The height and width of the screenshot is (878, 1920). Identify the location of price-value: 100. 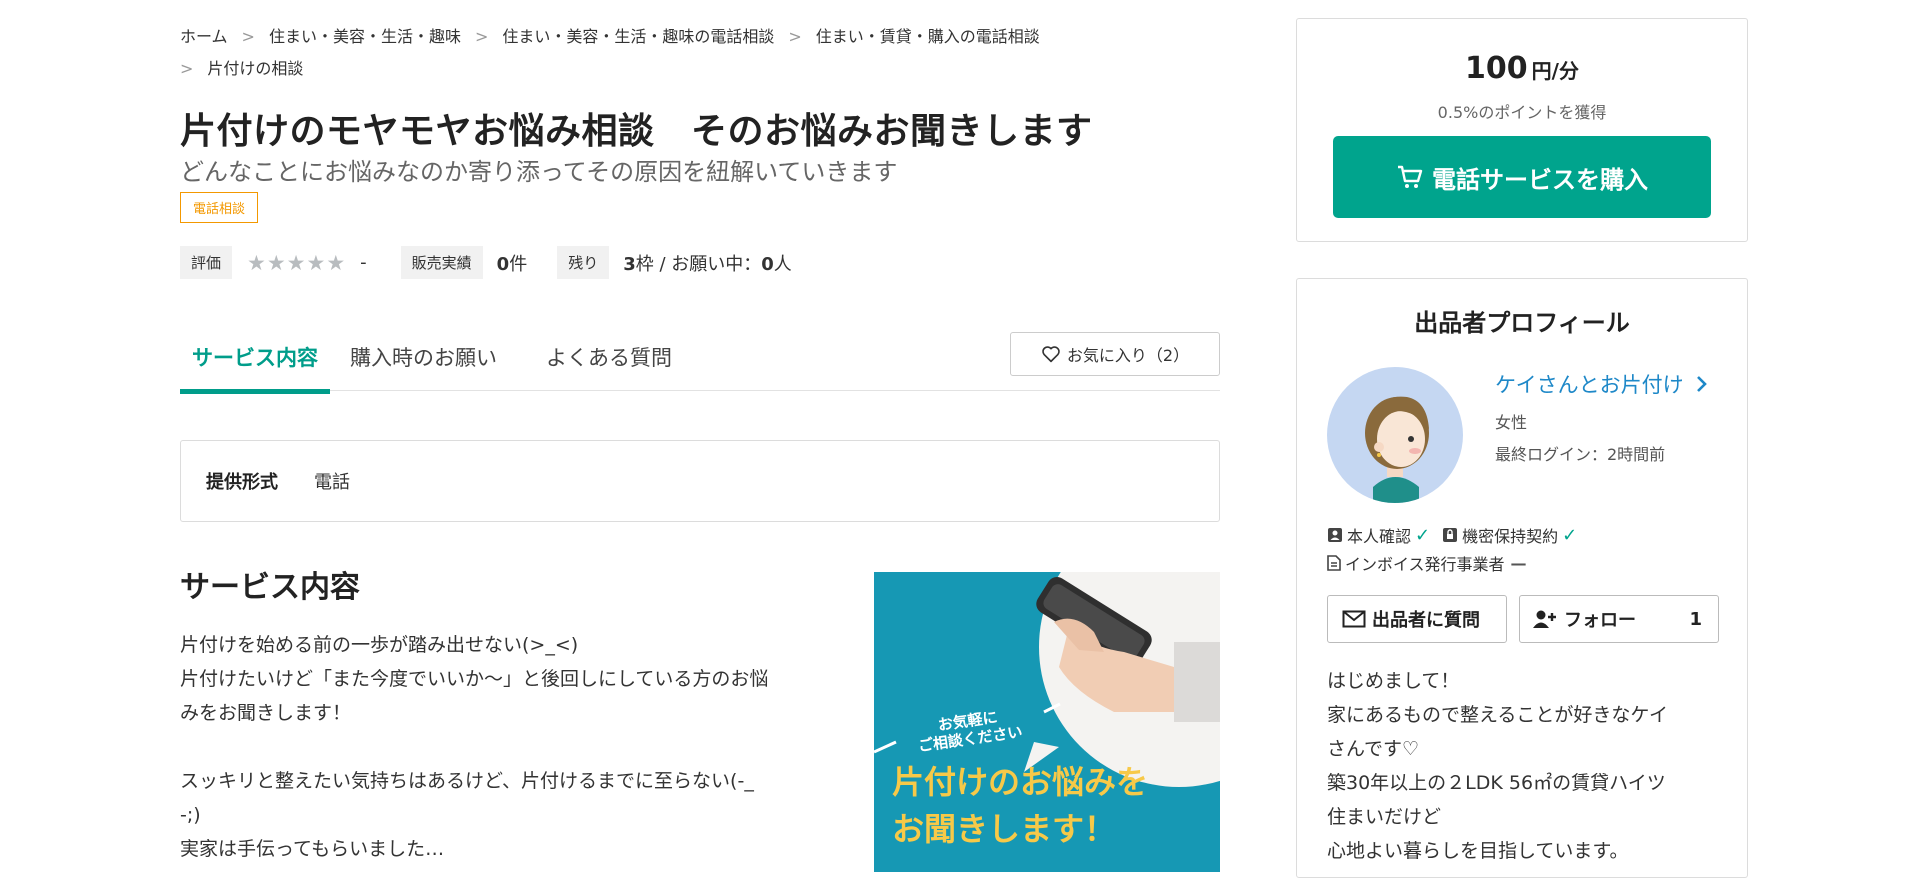
(1496, 68).